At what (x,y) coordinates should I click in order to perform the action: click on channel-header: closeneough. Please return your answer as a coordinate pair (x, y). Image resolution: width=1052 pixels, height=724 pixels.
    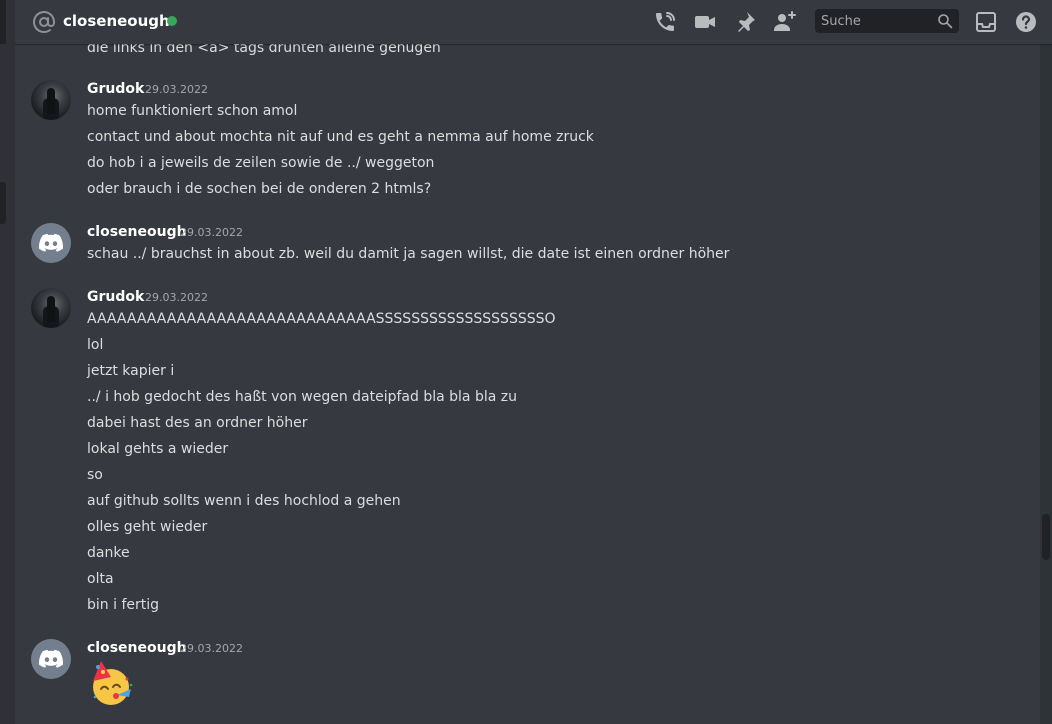
    Looking at the image, I should click on (533, 22).